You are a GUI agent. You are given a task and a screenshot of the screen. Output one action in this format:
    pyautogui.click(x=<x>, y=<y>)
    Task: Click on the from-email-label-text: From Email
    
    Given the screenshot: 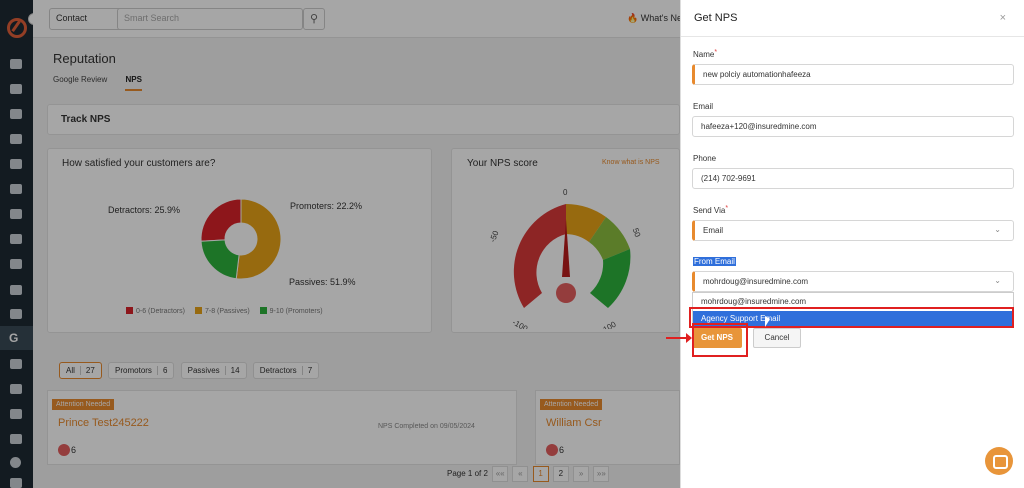 What is the action you would take?
    pyautogui.click(x=714, y=261)
    